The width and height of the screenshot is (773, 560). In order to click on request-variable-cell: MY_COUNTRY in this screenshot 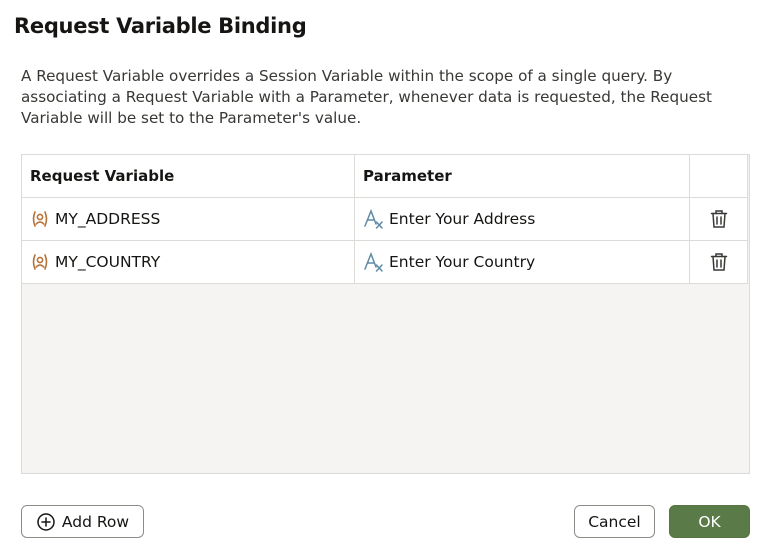, I will do `click(188, 262)`.